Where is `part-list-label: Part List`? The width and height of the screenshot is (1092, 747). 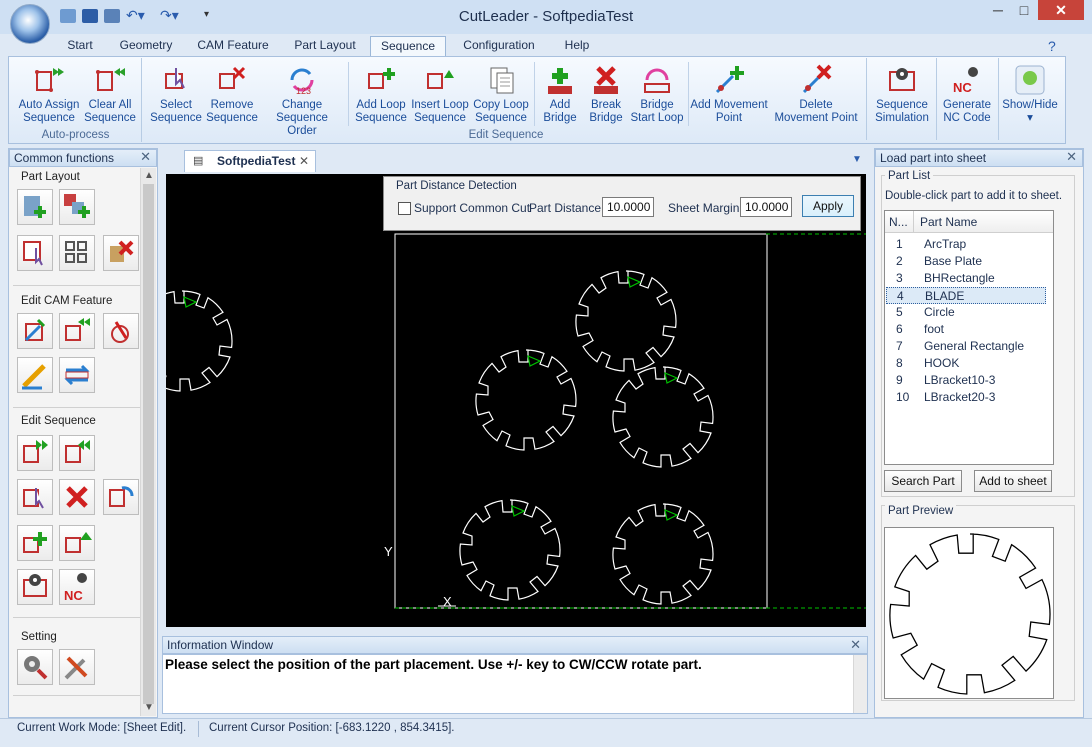
part-list-label: Part List is located at coordinates (909, 176).